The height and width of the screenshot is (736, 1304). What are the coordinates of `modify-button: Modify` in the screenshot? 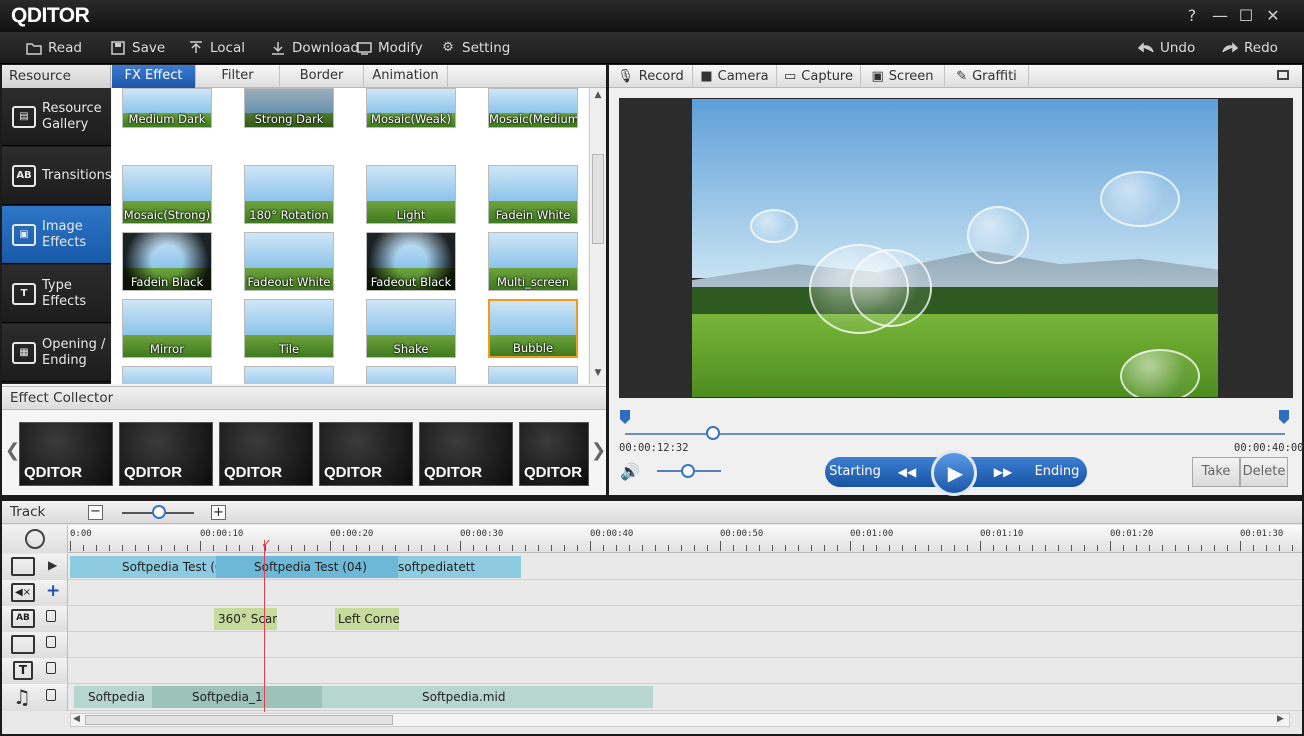 It's located at (389, 48).